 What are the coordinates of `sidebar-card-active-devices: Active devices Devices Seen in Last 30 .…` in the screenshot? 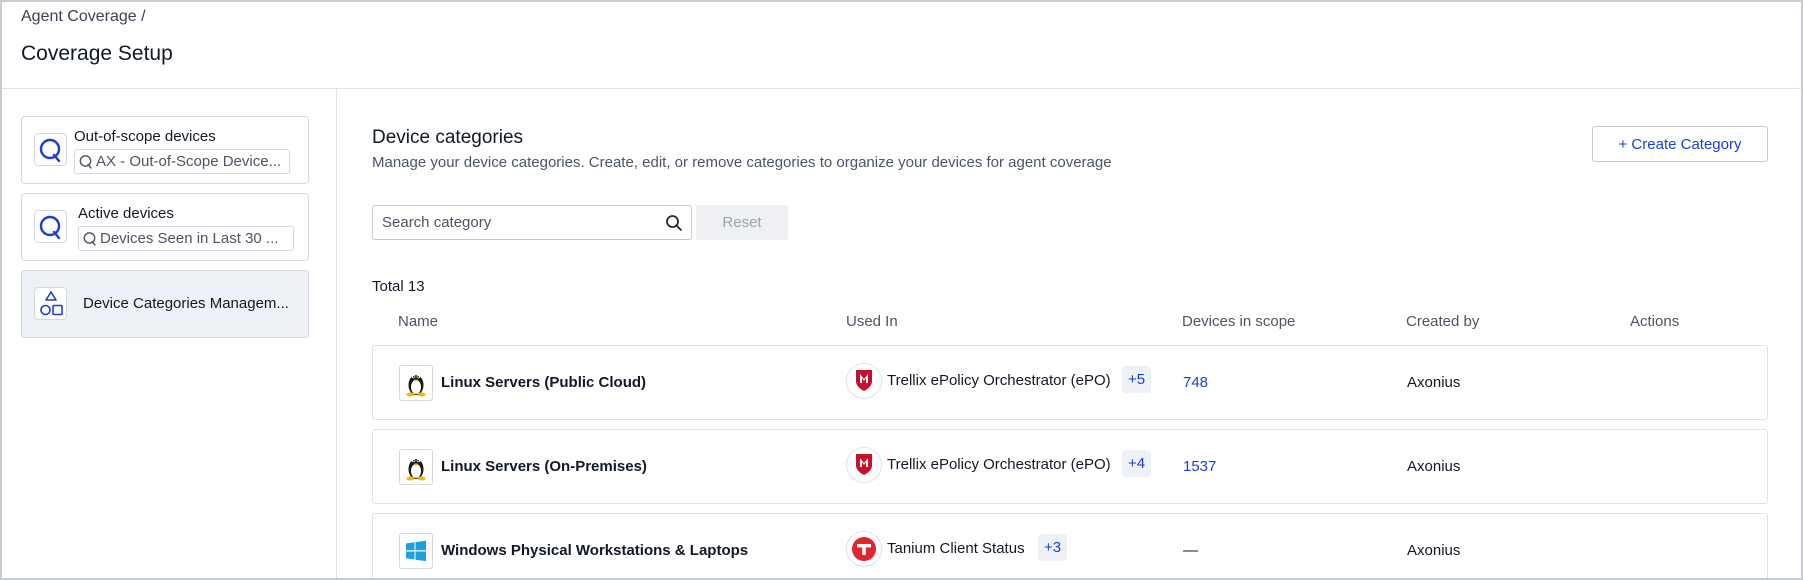 It's located at (165, 227).